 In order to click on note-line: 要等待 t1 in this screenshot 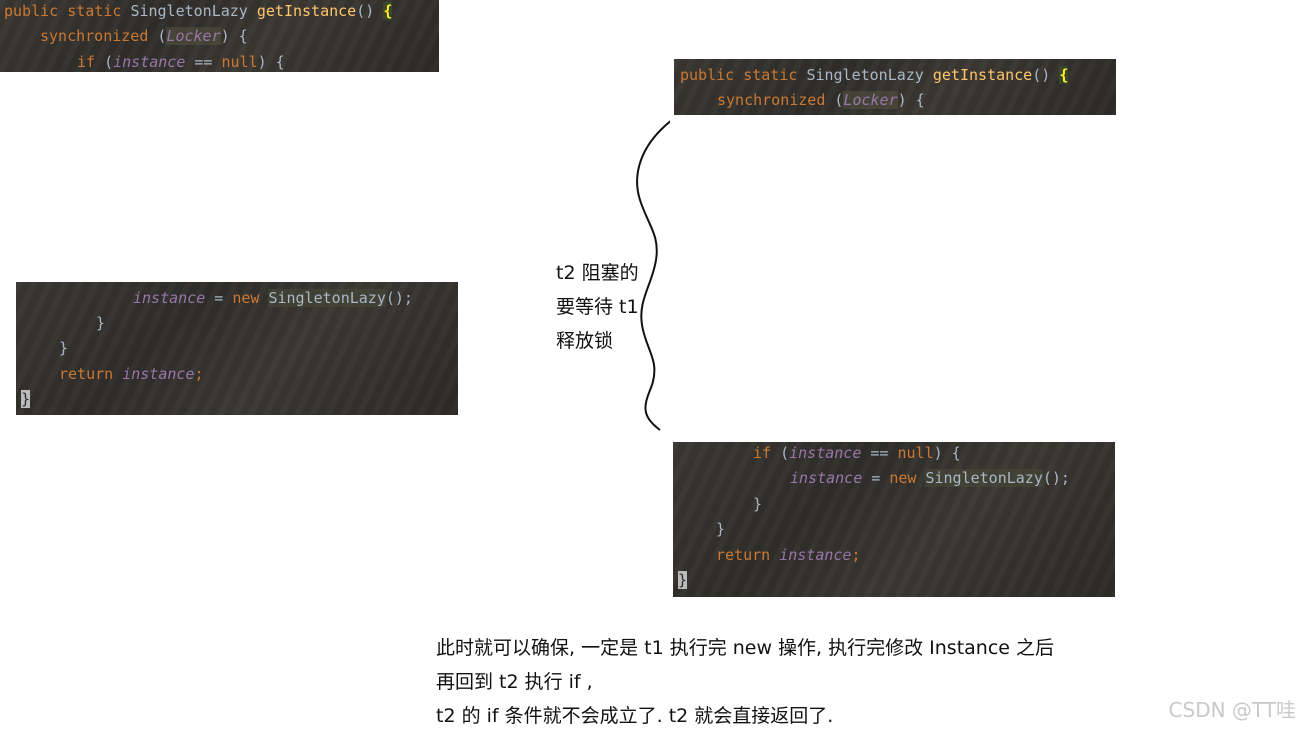, I will do `click(597, 307)`.